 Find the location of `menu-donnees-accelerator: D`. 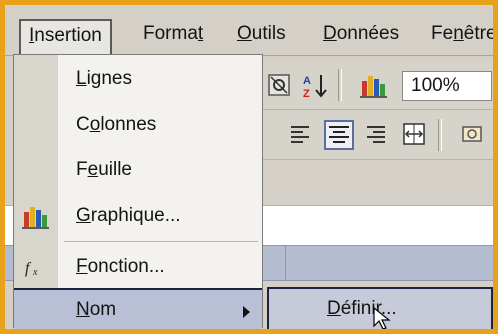

menu-donnees-accelerator: D is located at coordinates (330, 33).